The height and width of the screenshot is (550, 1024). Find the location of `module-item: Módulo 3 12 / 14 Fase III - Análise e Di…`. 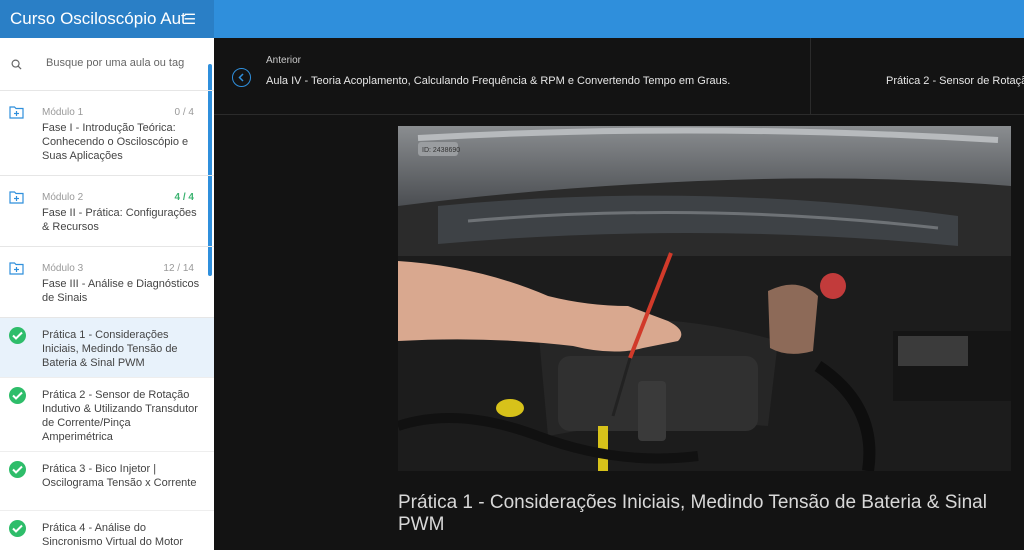

module-item: Módulo 3 12 / 14 Fase III - Análise e Di… is located at coordinates (107, 282).